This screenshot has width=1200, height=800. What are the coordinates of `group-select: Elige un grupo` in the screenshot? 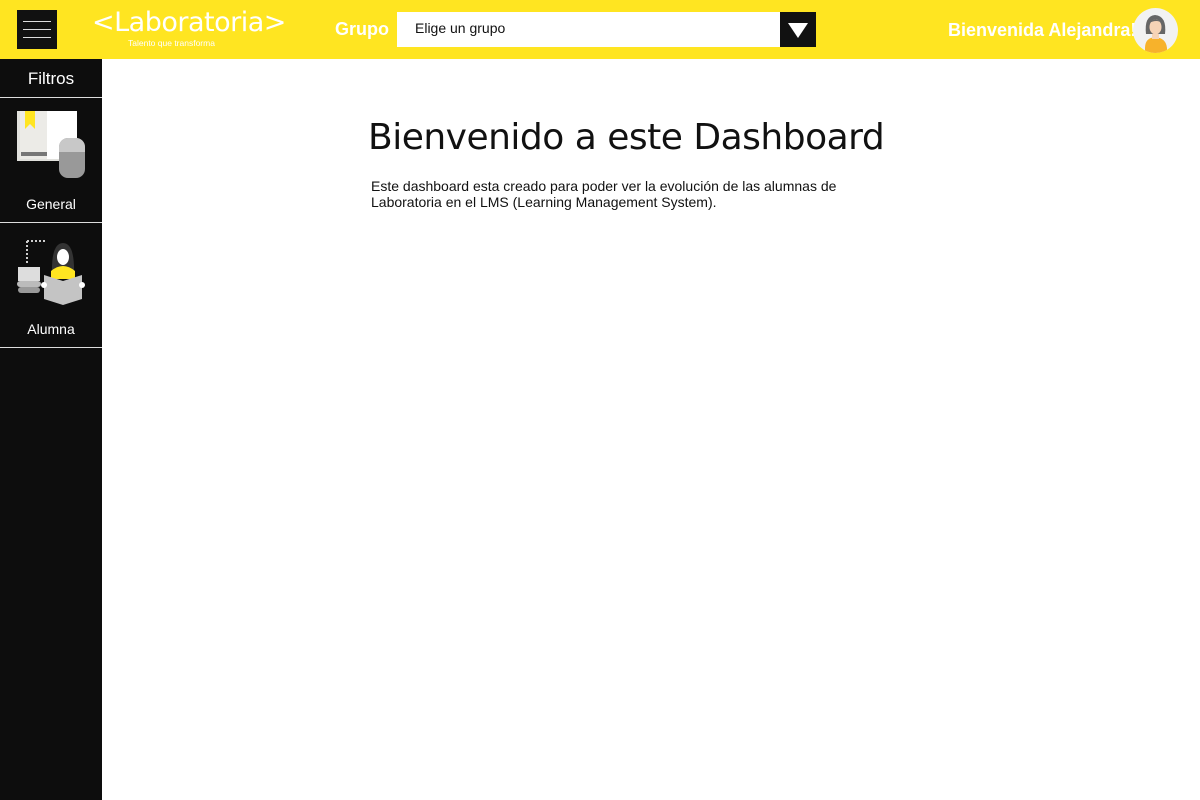 It's located at (606, 29).